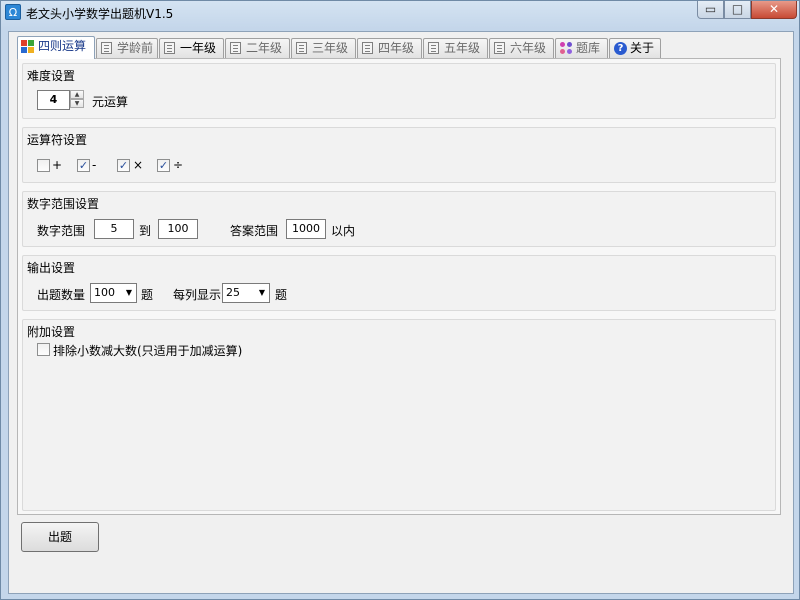 The width and height of the screenshot is (800, 600). I want to click on multiply-checkbox: ✓, so click(123, 165).